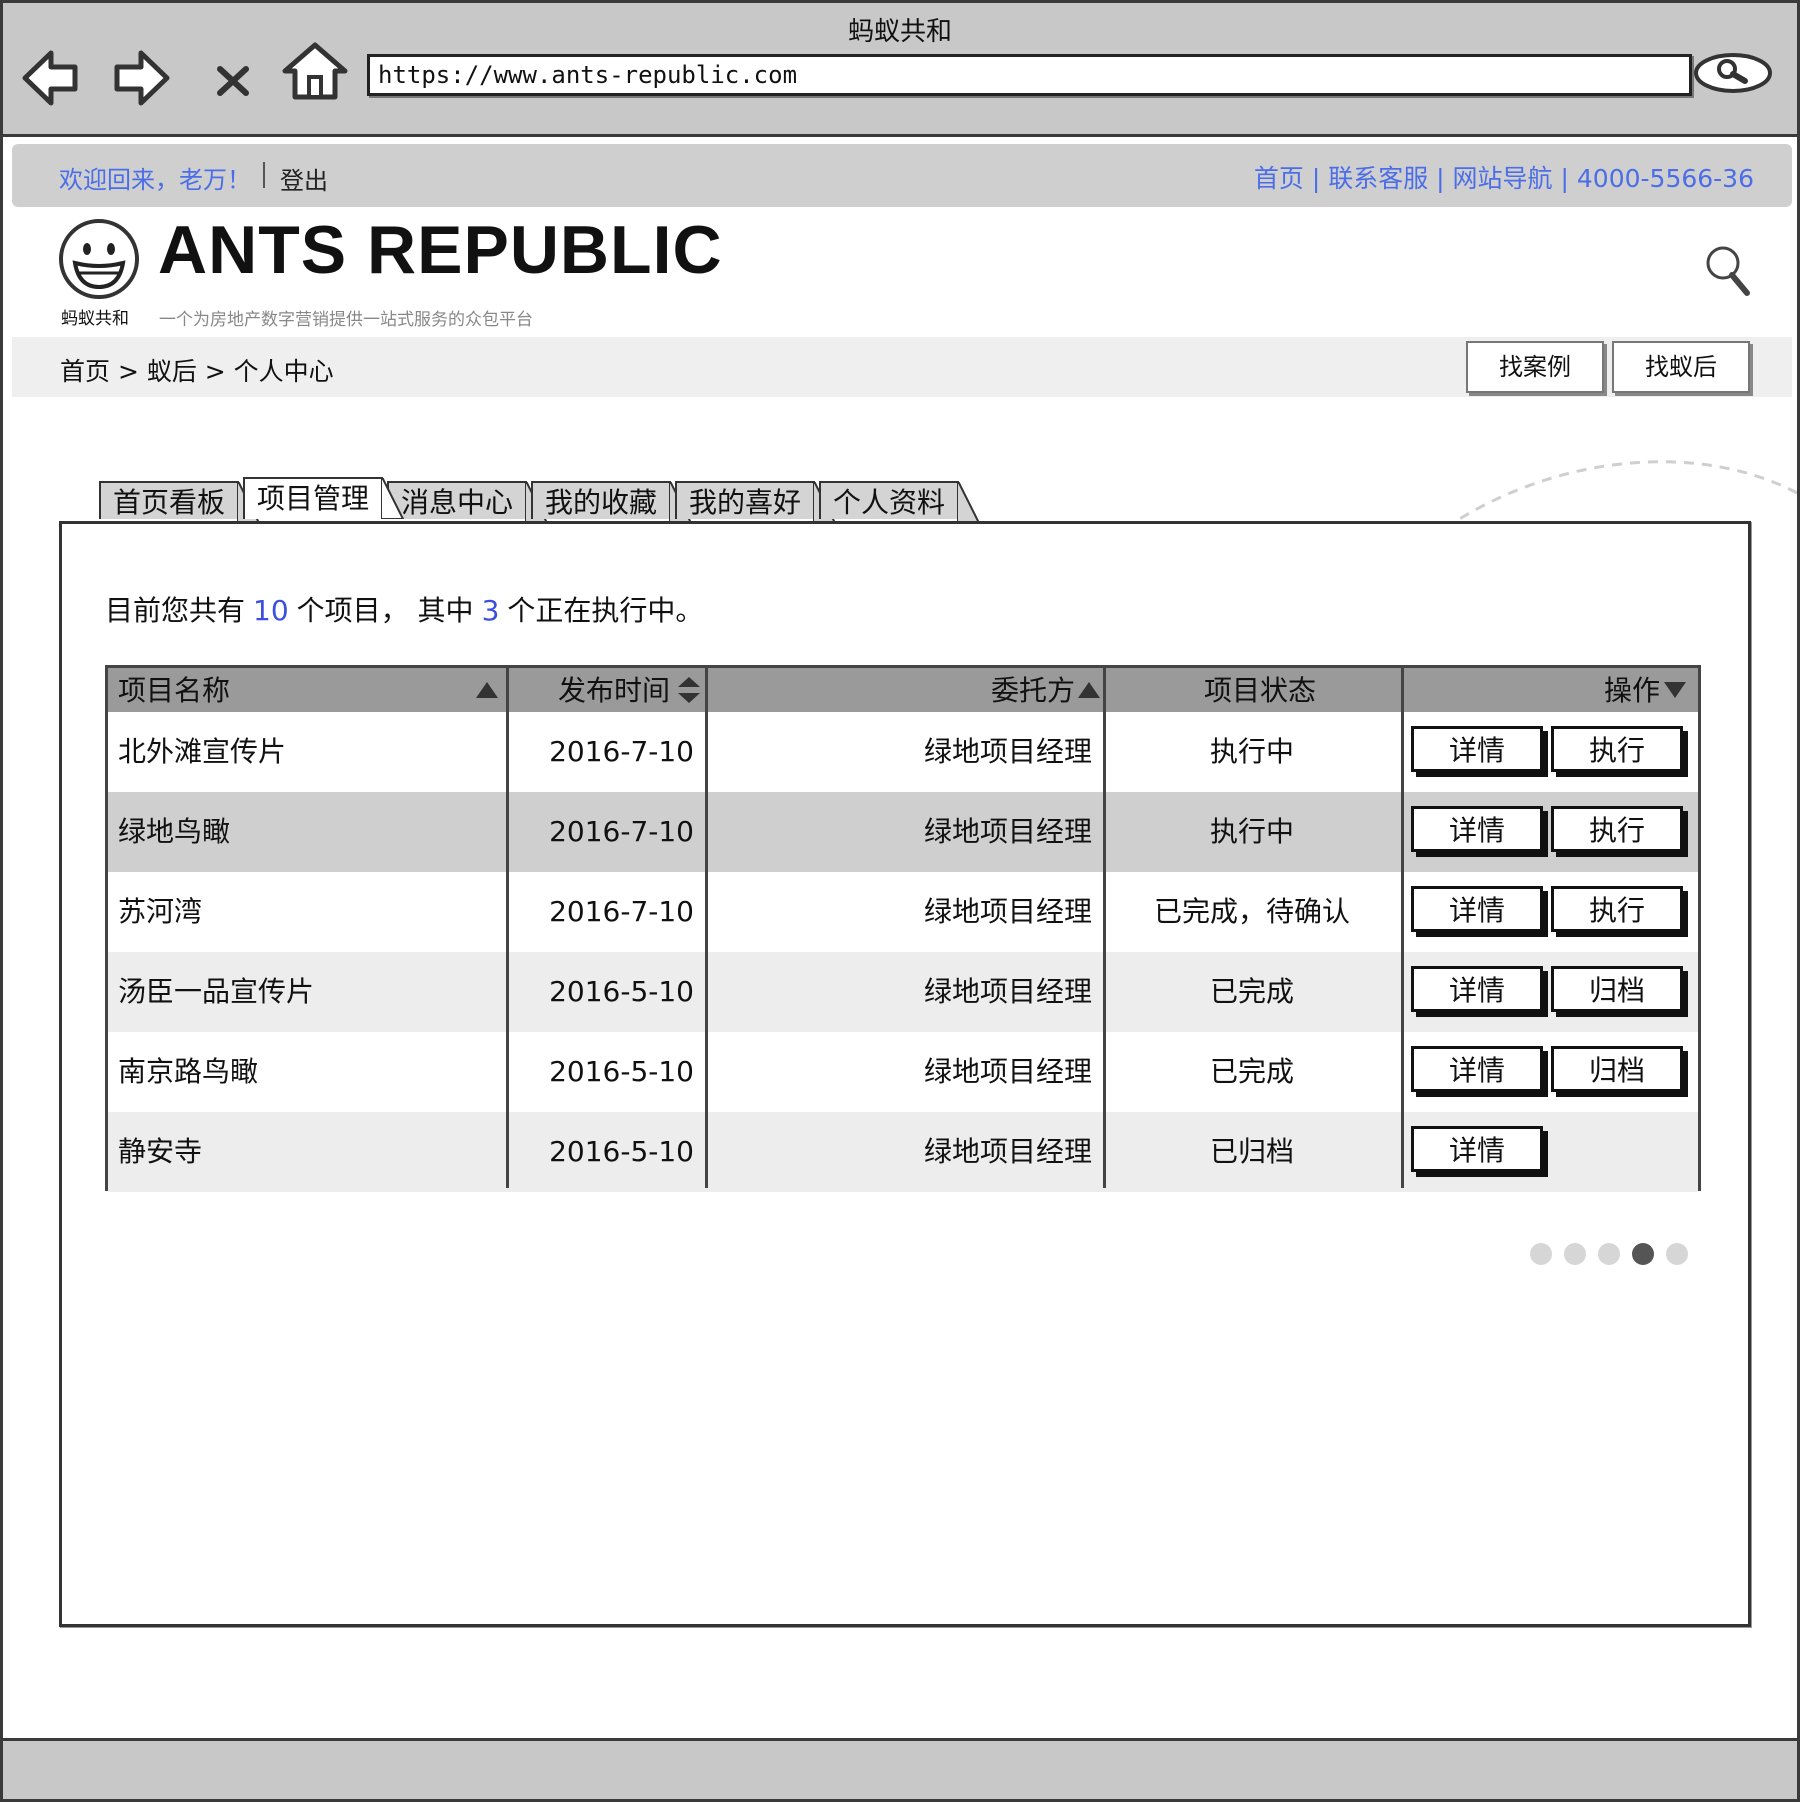 The image size is (1800, 1802). Describe the element at coordinates (903, 1072) in the screenshot. I see `table-row: 南京路鸟瞰 2016-5-10 绿地项目经理 已完成 详情 归档` at that location.